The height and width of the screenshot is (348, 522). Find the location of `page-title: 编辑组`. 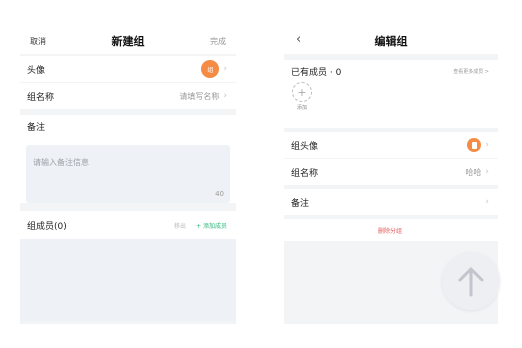

page-title: 编辑组 is located at coordinates (391, 41).